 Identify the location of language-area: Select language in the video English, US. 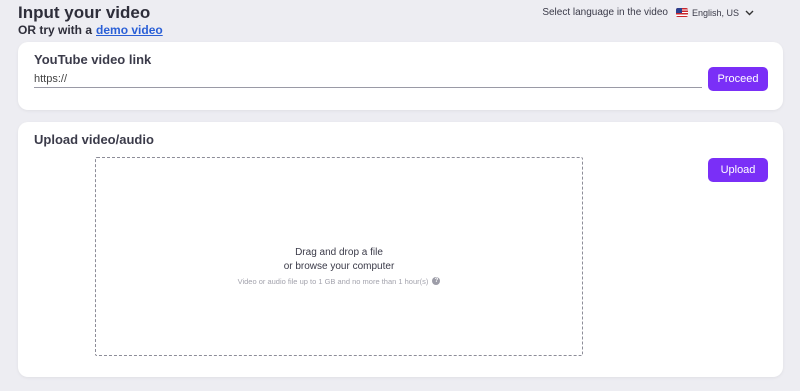
(648, 12).